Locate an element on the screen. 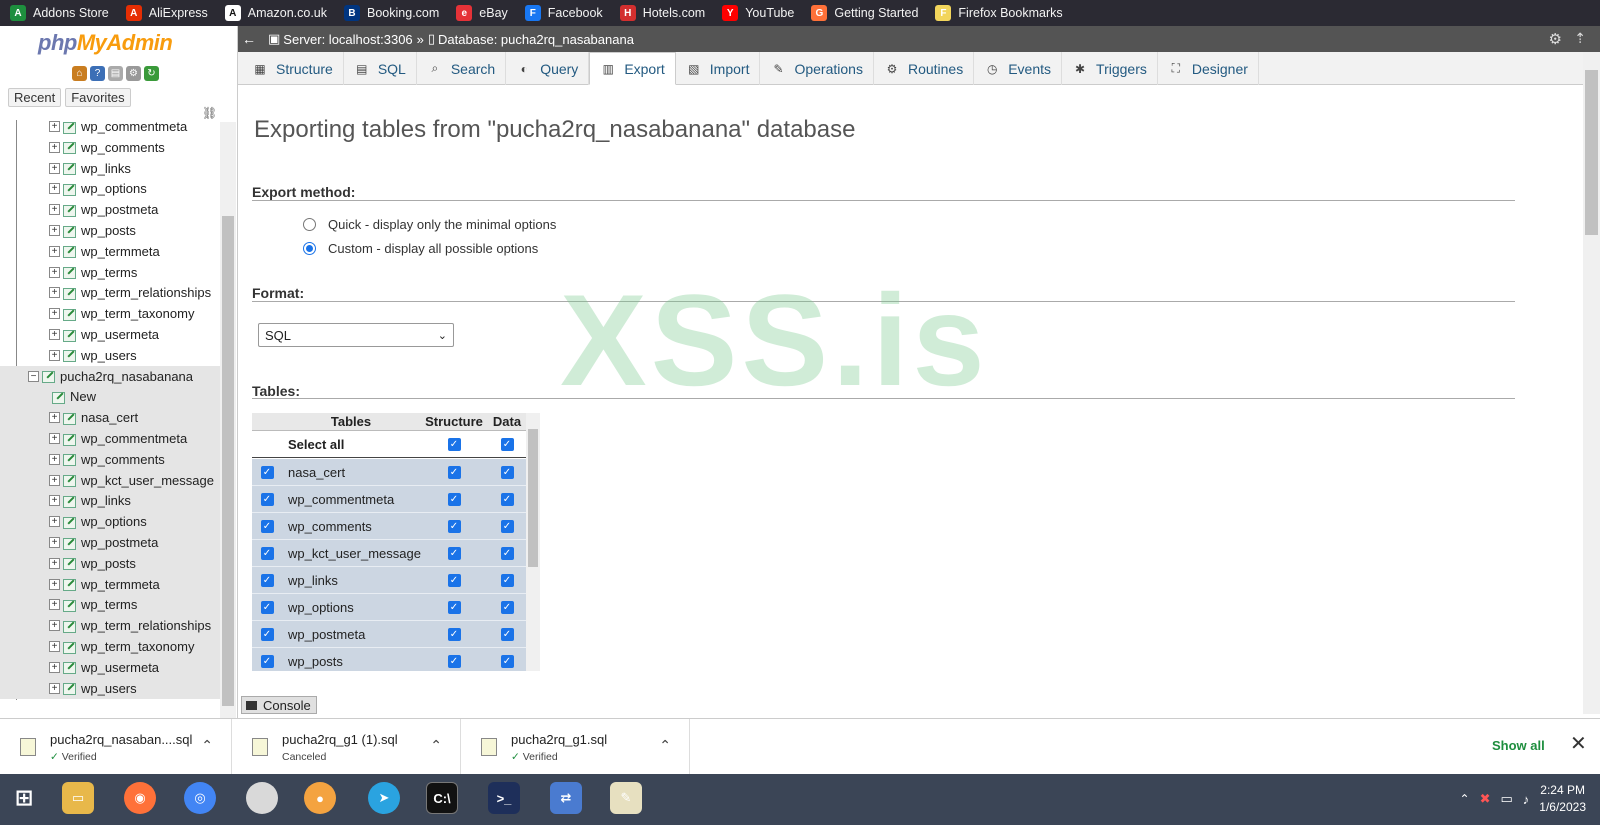 This screenshot has width=1600, height=825. back-arrow-icon: ← is located at coordinates (249, 39).